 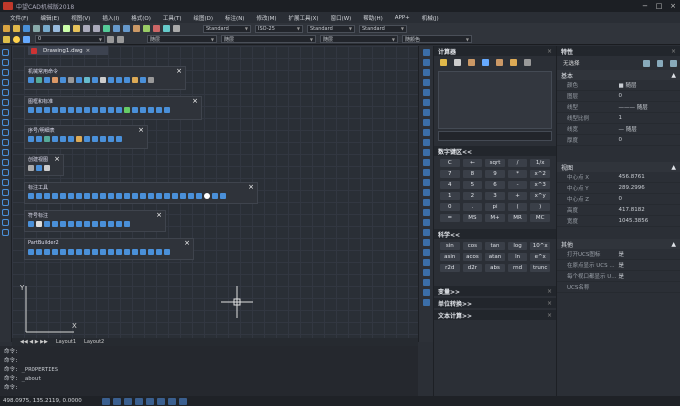 What do you see at coordinates (5, 52) in the screenshot?
I see `line-icon` at bounding box center [5, 52].